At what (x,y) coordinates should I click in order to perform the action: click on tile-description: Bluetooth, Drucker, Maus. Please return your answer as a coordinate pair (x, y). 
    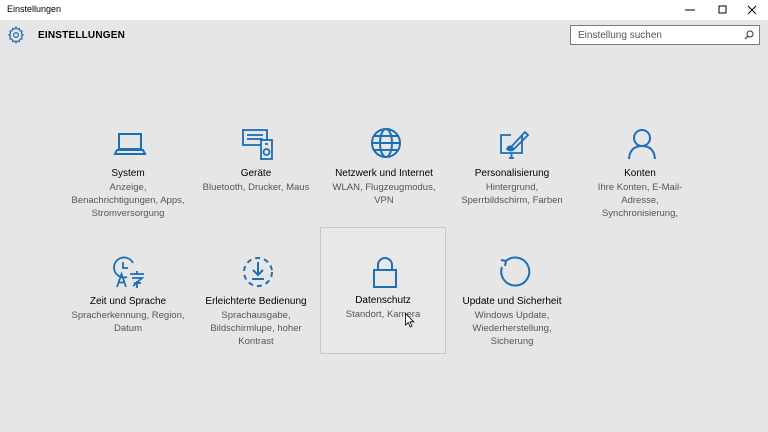
    Looking at the image, I should click on (256, 187).